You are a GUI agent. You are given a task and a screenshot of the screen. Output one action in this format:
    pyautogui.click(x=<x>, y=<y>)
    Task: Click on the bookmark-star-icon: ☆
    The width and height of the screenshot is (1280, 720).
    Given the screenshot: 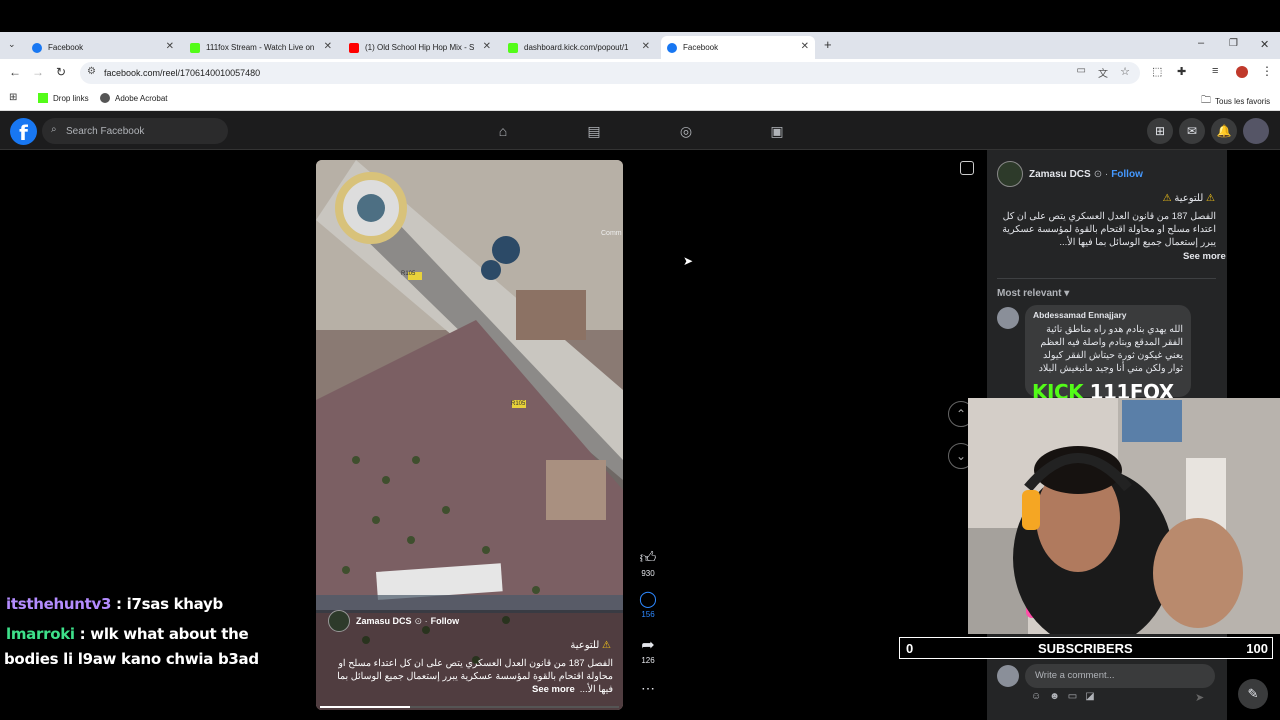 What is the action you would take?
    pyautogui.click(x=1125, y=71)
    